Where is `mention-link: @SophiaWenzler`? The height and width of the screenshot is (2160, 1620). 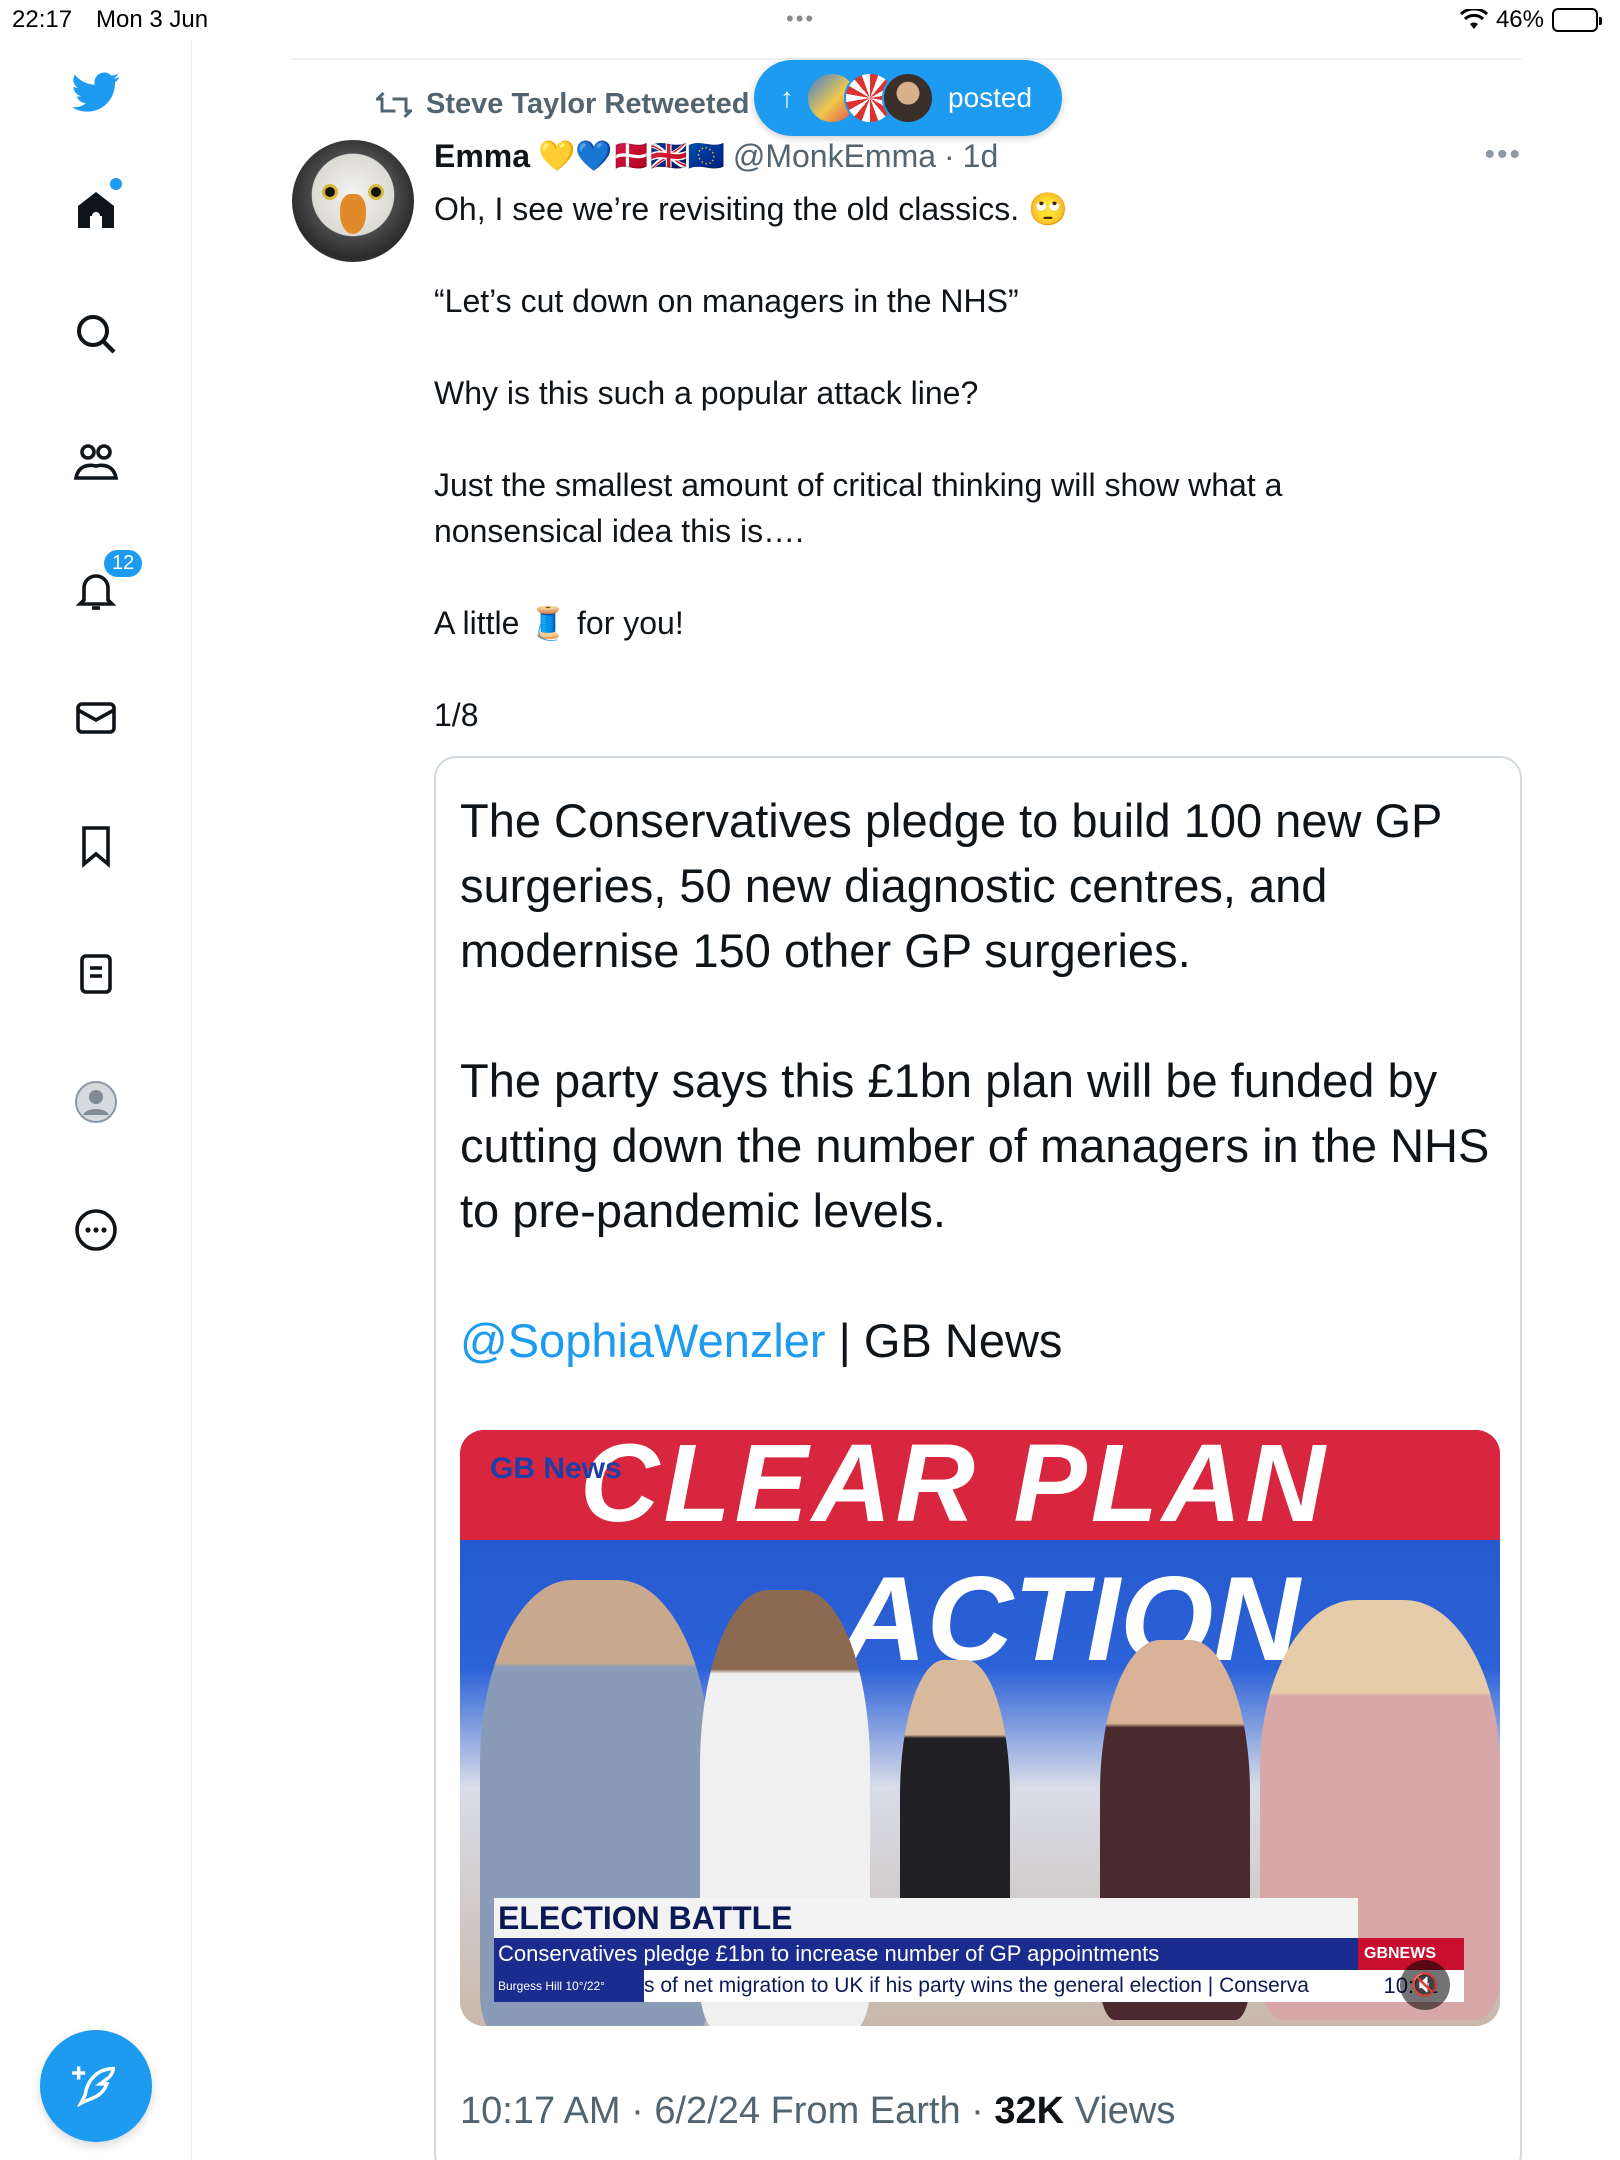
mention-link: @SophiaWenzler is located at coordinates (643, 1340).